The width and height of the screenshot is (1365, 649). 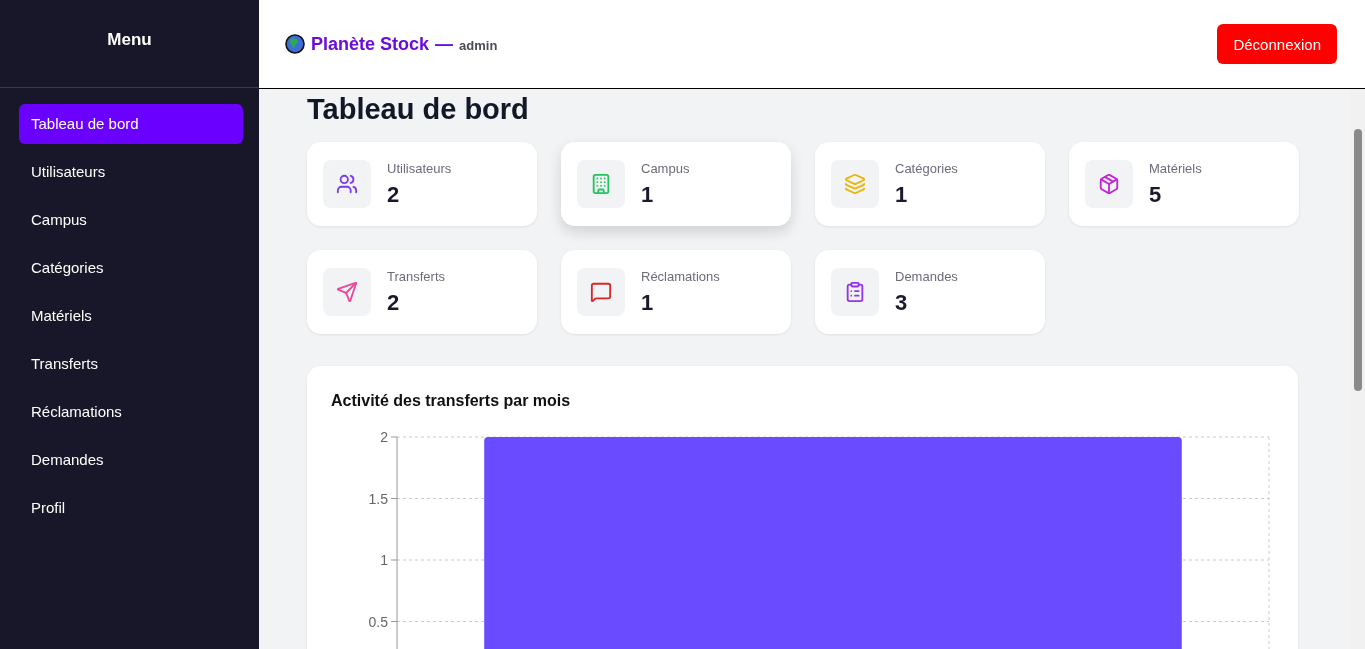 I want to click on nav-item: Catégories, so click(x=131, y=268).